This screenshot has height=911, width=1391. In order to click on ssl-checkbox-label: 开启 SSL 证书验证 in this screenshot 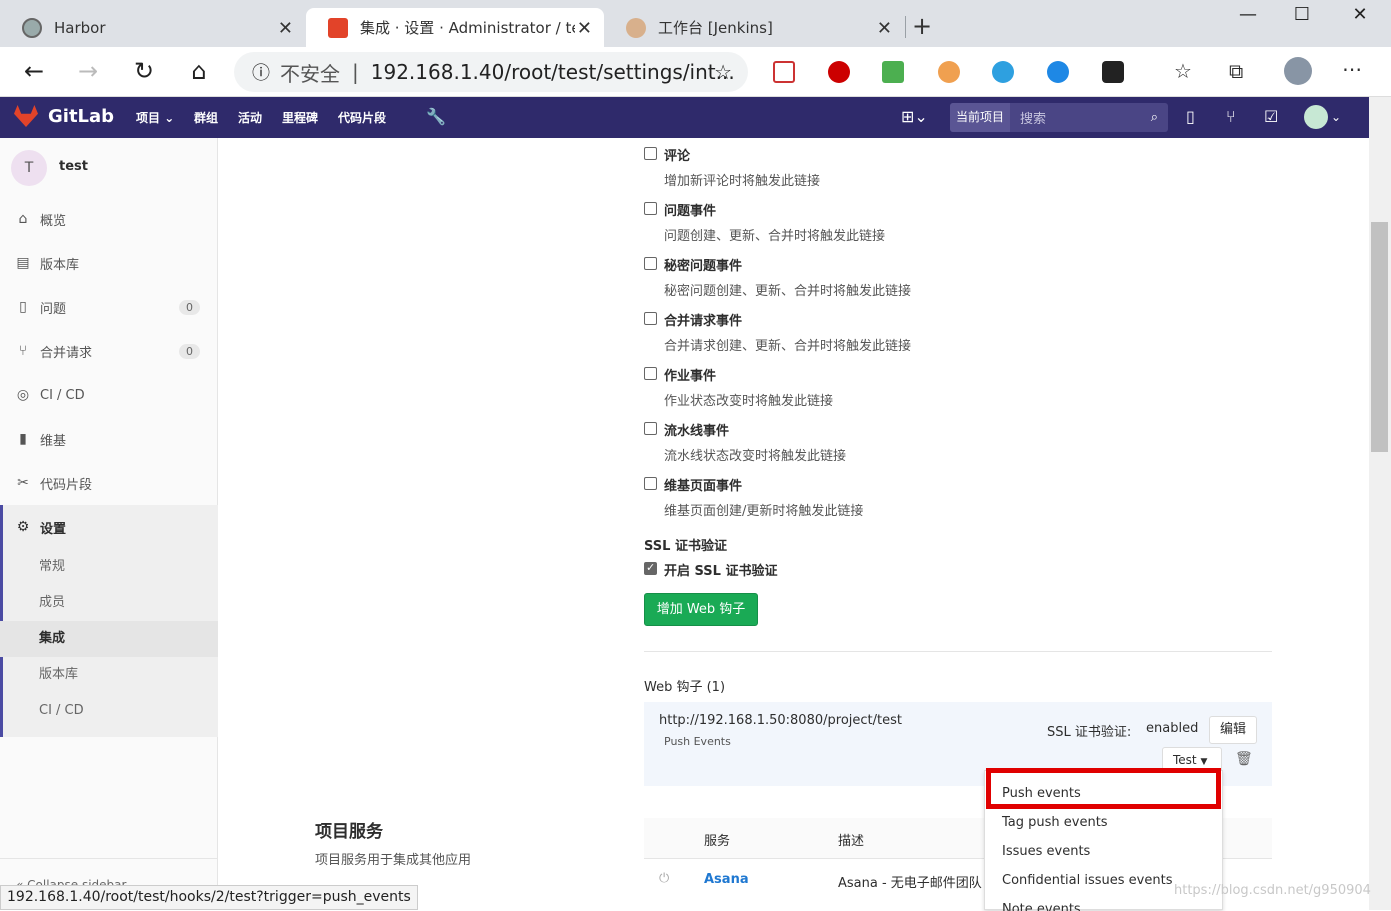, I will do `click(721, 571)`.